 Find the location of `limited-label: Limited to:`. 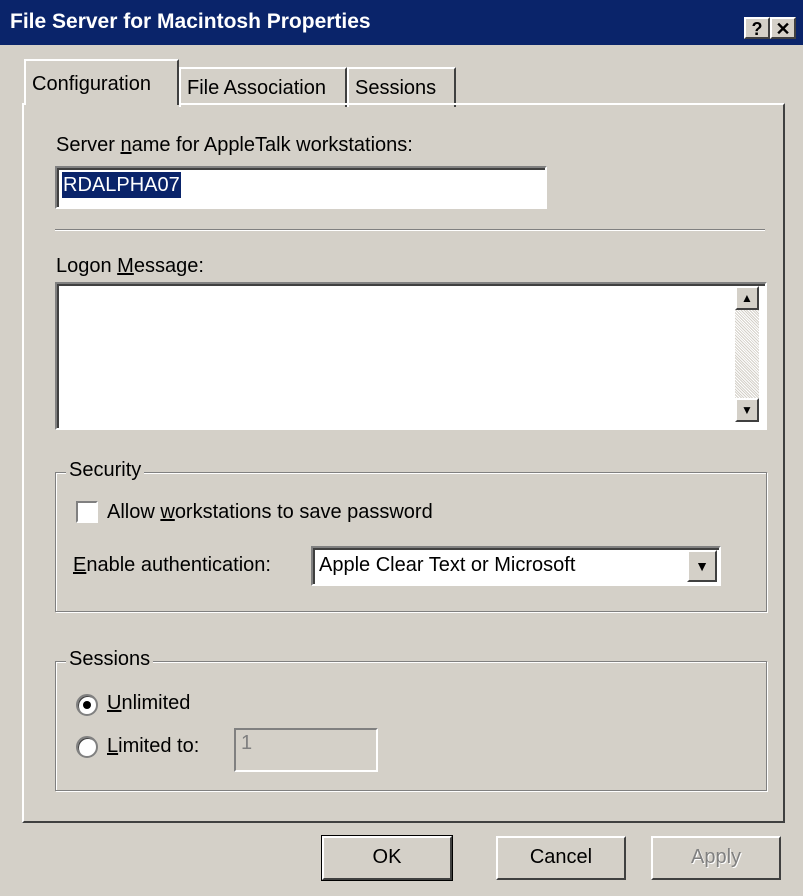

limited-label: Limited to: is located at coordinates (153, 746).